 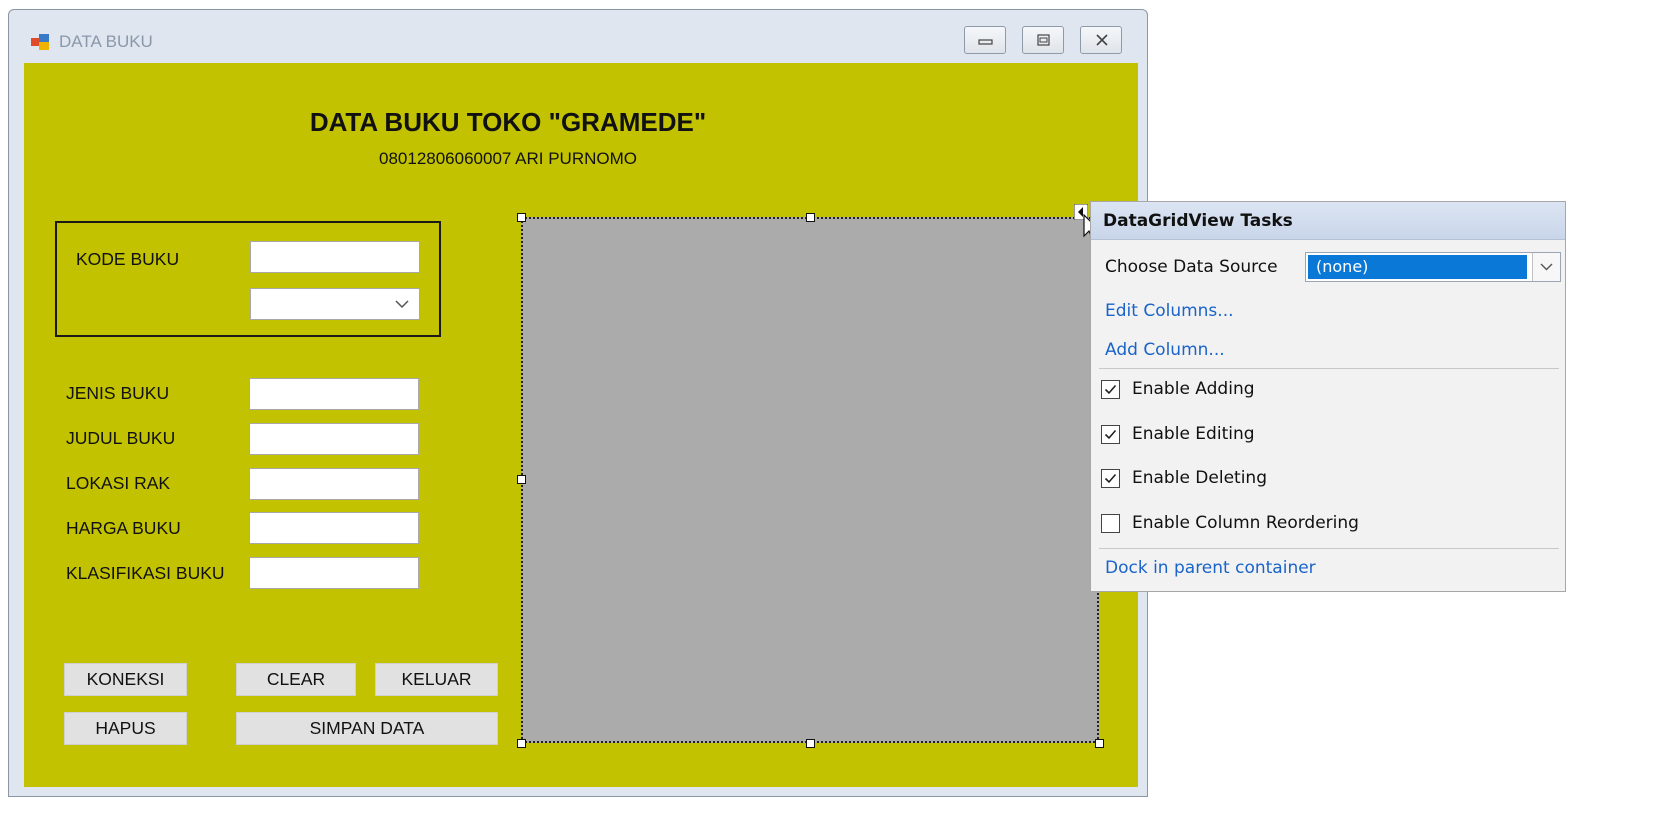 I want to click on klasifikasi-buku-input, so click(x=334, y=573).